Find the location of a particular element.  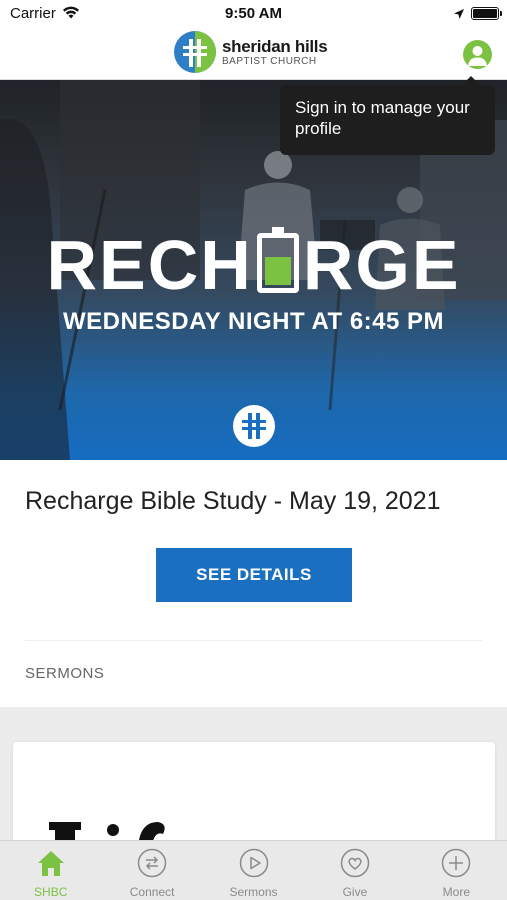

hero-subtitle: WEDNESDAY NIGHT AT 6:45 PM is located at coordinates (253, 321).